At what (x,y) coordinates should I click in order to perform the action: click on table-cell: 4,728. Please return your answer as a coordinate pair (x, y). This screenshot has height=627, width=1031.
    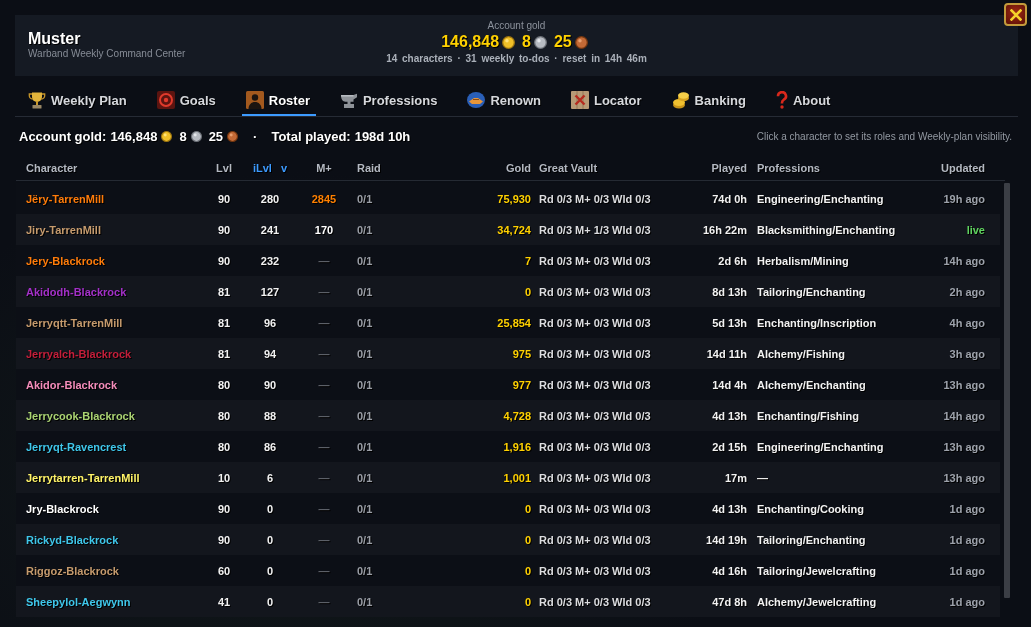
    Looking at the image, I should click on (517, 415).